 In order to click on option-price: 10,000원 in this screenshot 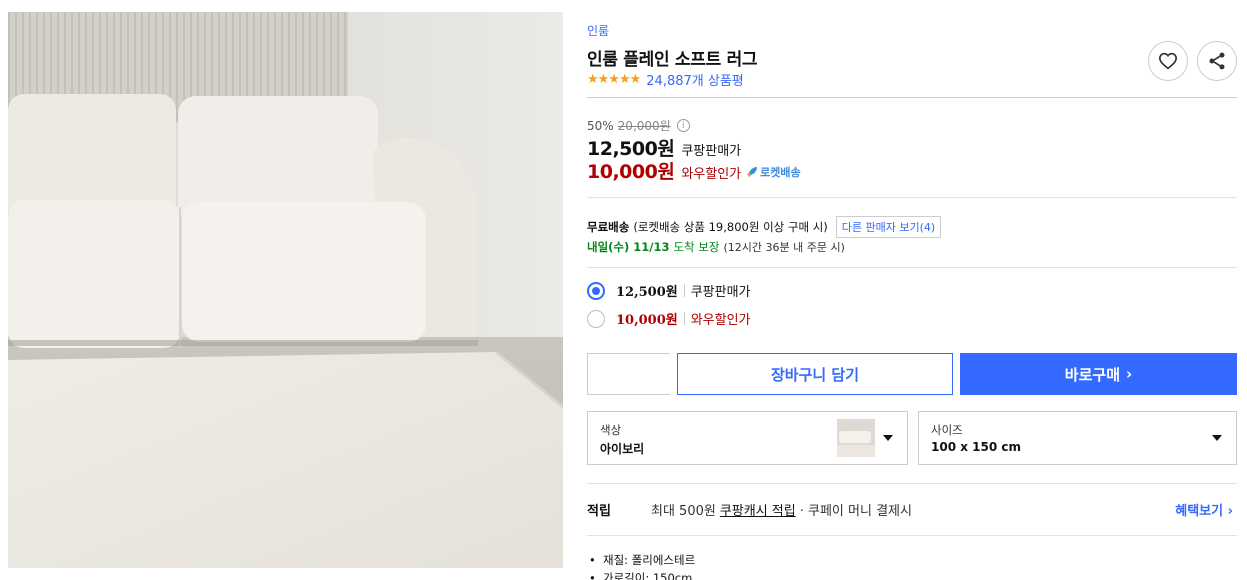, I will do `click(647, 320)`.